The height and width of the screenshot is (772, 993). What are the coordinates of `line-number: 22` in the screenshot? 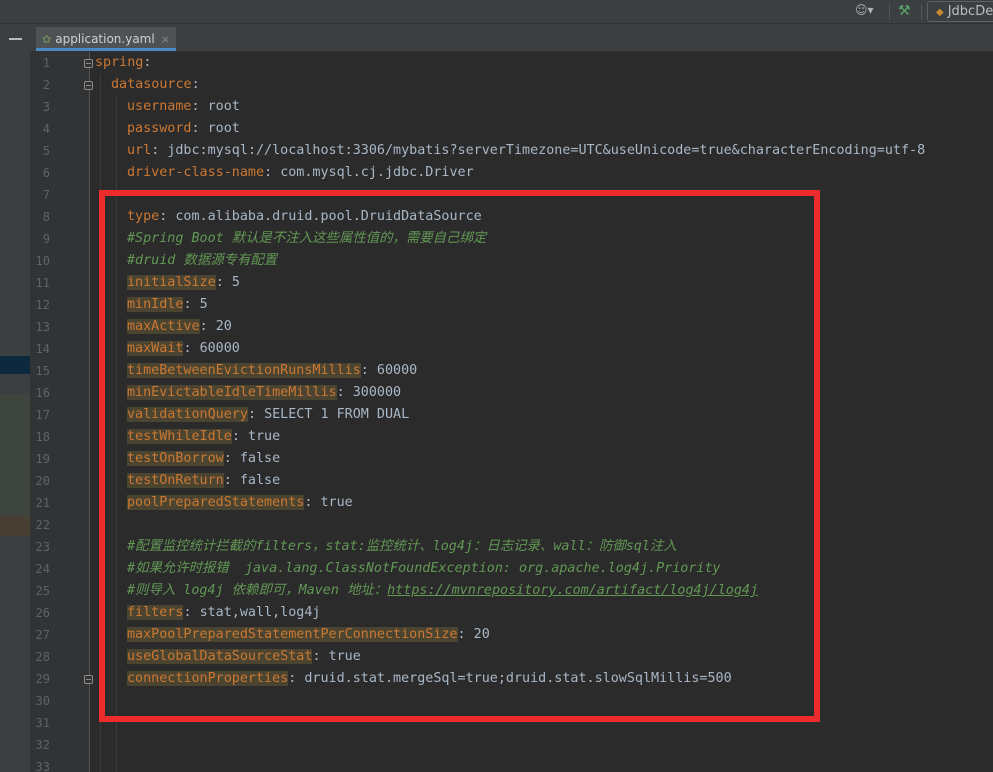 It's located at (42, 525).